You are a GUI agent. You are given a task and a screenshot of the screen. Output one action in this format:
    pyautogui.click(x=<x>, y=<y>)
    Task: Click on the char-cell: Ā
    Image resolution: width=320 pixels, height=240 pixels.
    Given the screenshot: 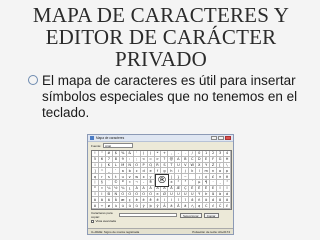 What is the action you would take?
    pyautogui.click(x=165, y=206)
    